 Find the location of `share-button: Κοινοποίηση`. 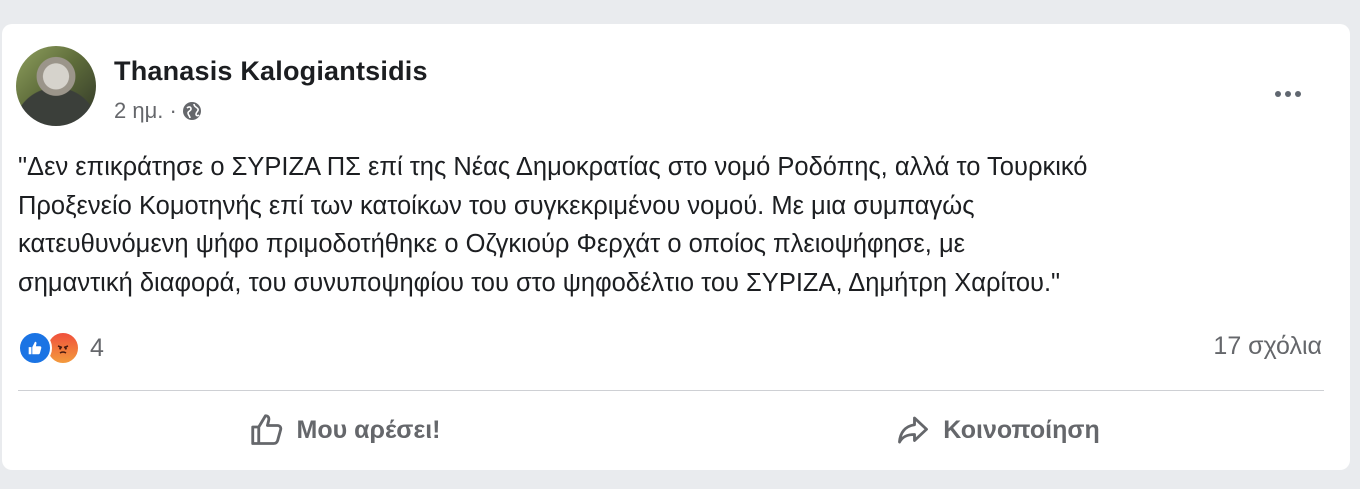

share-button: Κοινοποίηση is located at coordinates (997, 430).